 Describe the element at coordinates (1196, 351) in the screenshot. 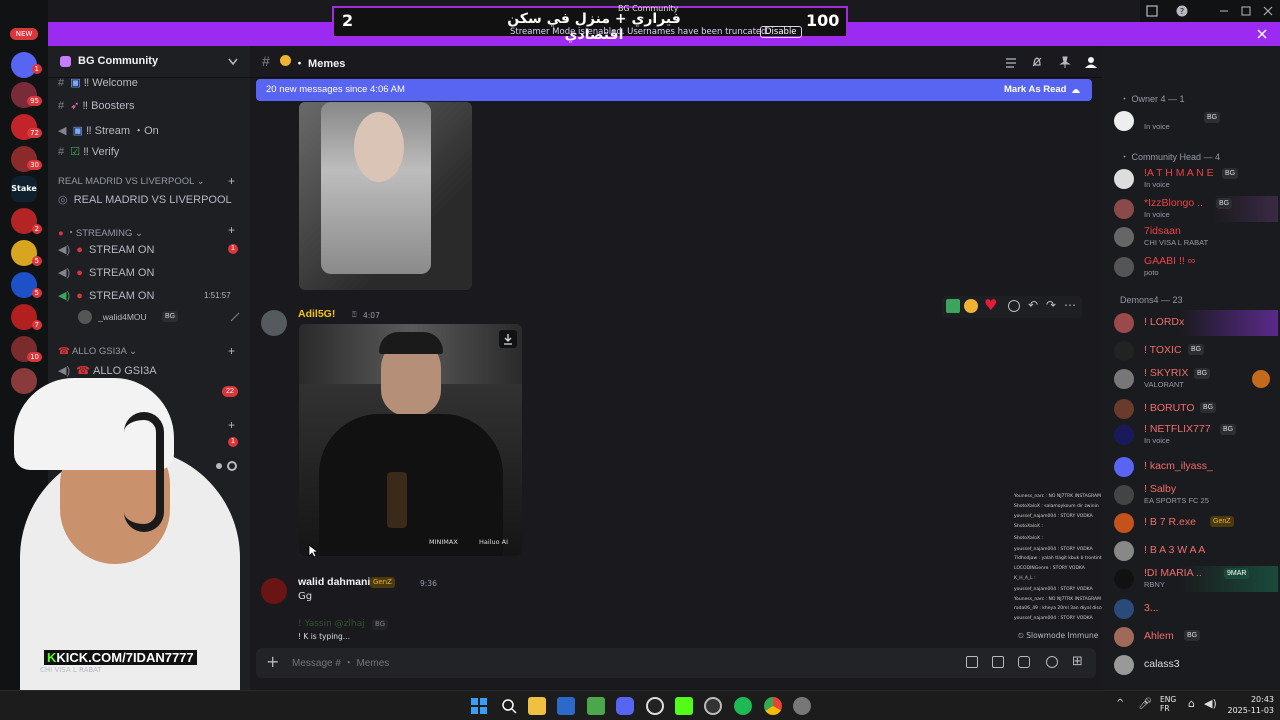

I see `member-item: ! TOXIC BG` at that location.